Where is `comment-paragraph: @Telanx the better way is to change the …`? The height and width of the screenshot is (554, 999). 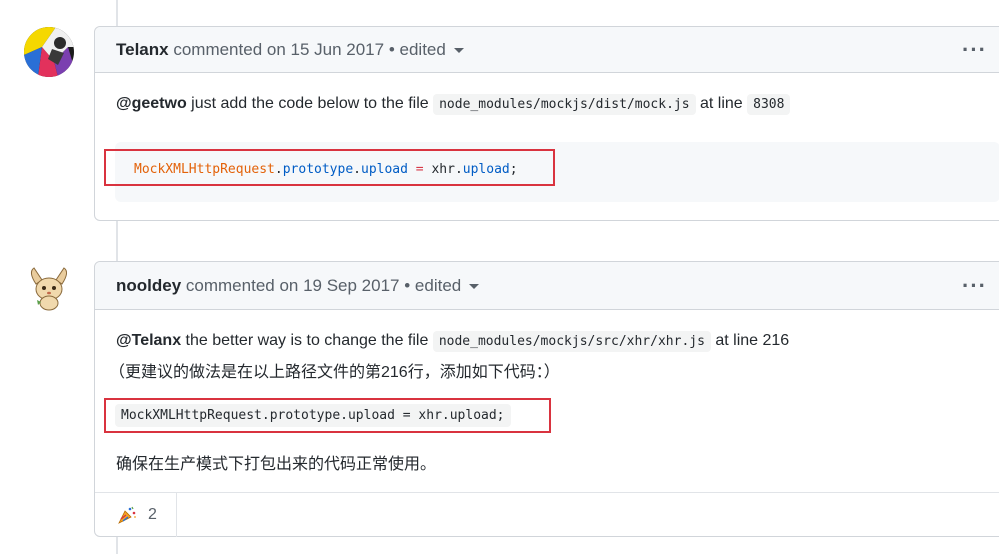
comment-paragraph: @Telanx the better way is to change the … is located at coordinates (453, 341).